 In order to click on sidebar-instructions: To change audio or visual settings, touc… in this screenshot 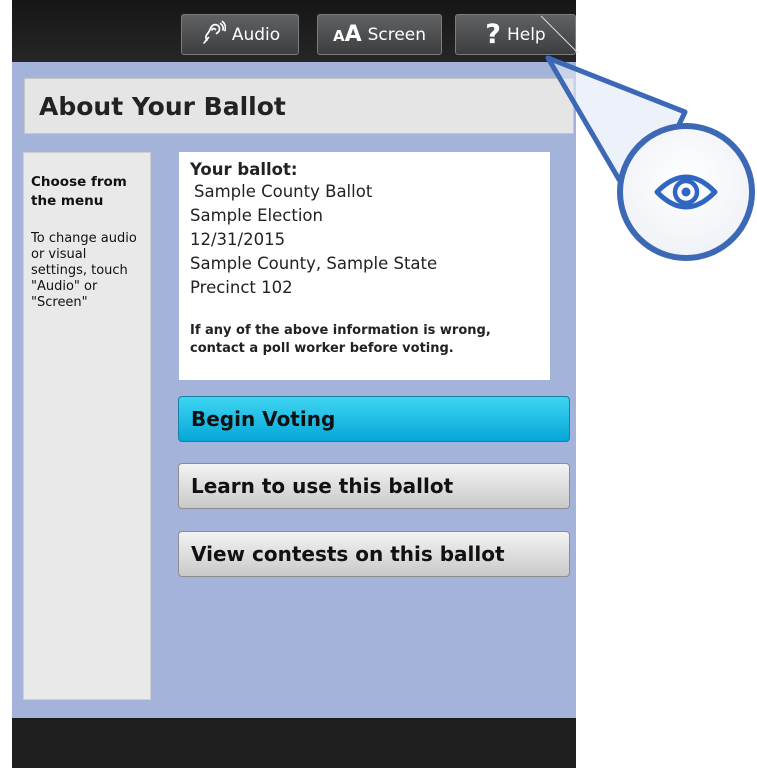, I will do `click(84, 270)`.